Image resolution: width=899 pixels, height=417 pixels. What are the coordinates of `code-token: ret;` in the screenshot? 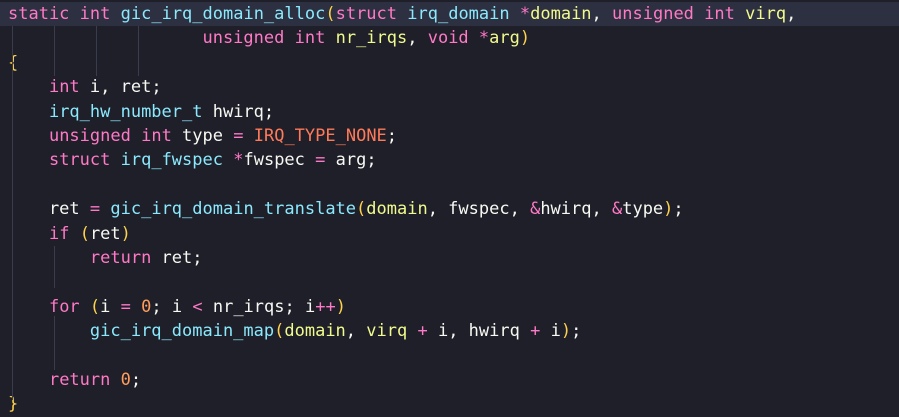 It's located at (177, 258).